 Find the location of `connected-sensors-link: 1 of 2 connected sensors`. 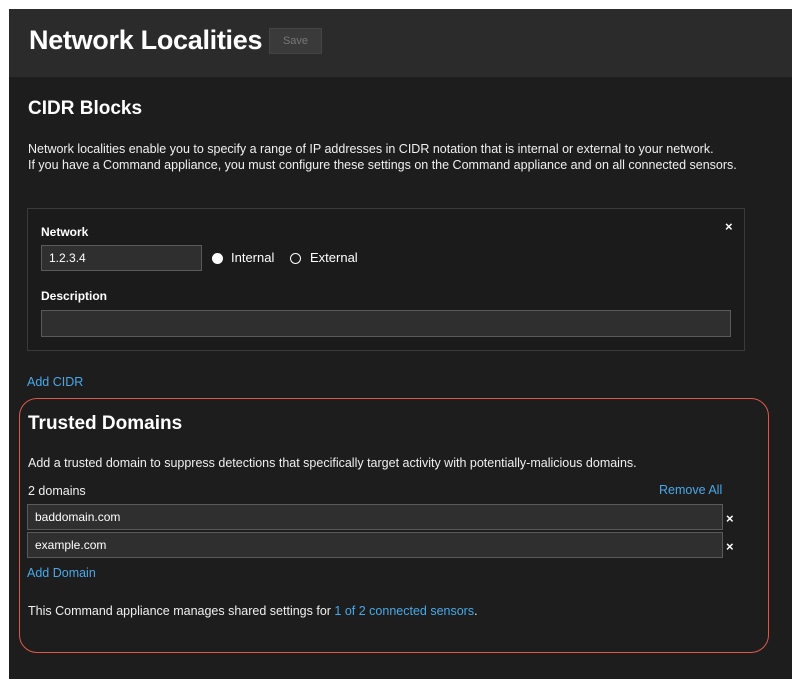

connected-sensors-link: 1 of 2 connected sensors is located at coordinates (404, 611).